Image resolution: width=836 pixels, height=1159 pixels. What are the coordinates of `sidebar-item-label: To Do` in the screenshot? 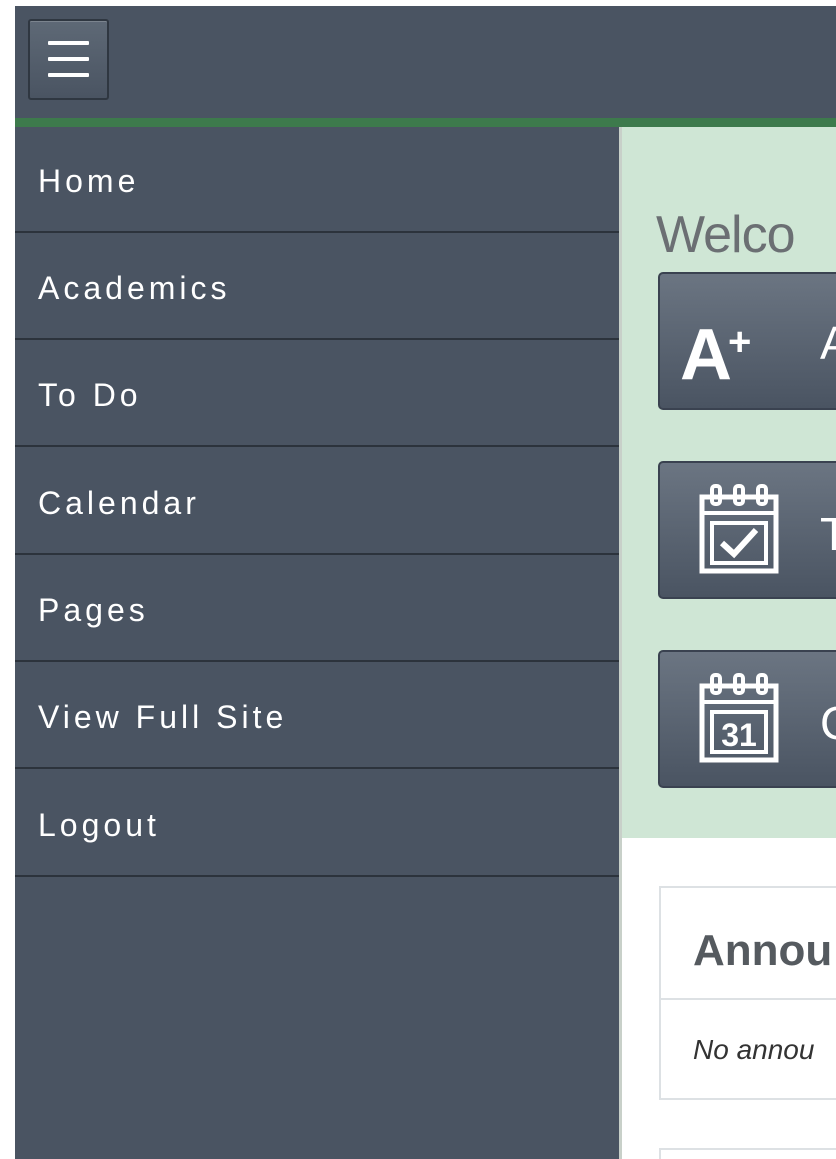 It's located at (90, 395).